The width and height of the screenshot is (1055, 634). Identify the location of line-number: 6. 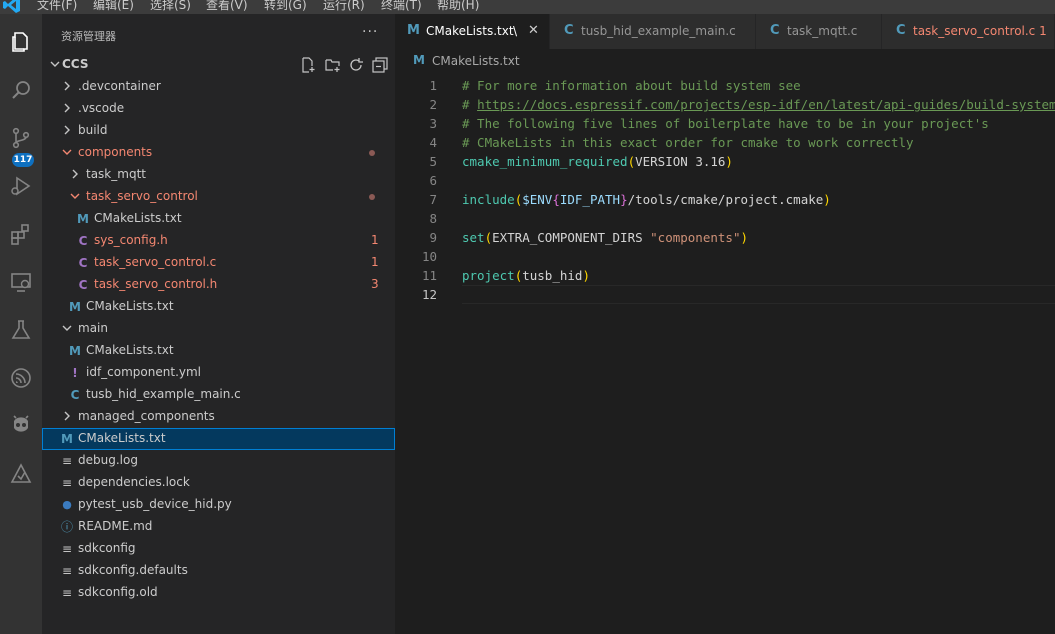
(433, 180).